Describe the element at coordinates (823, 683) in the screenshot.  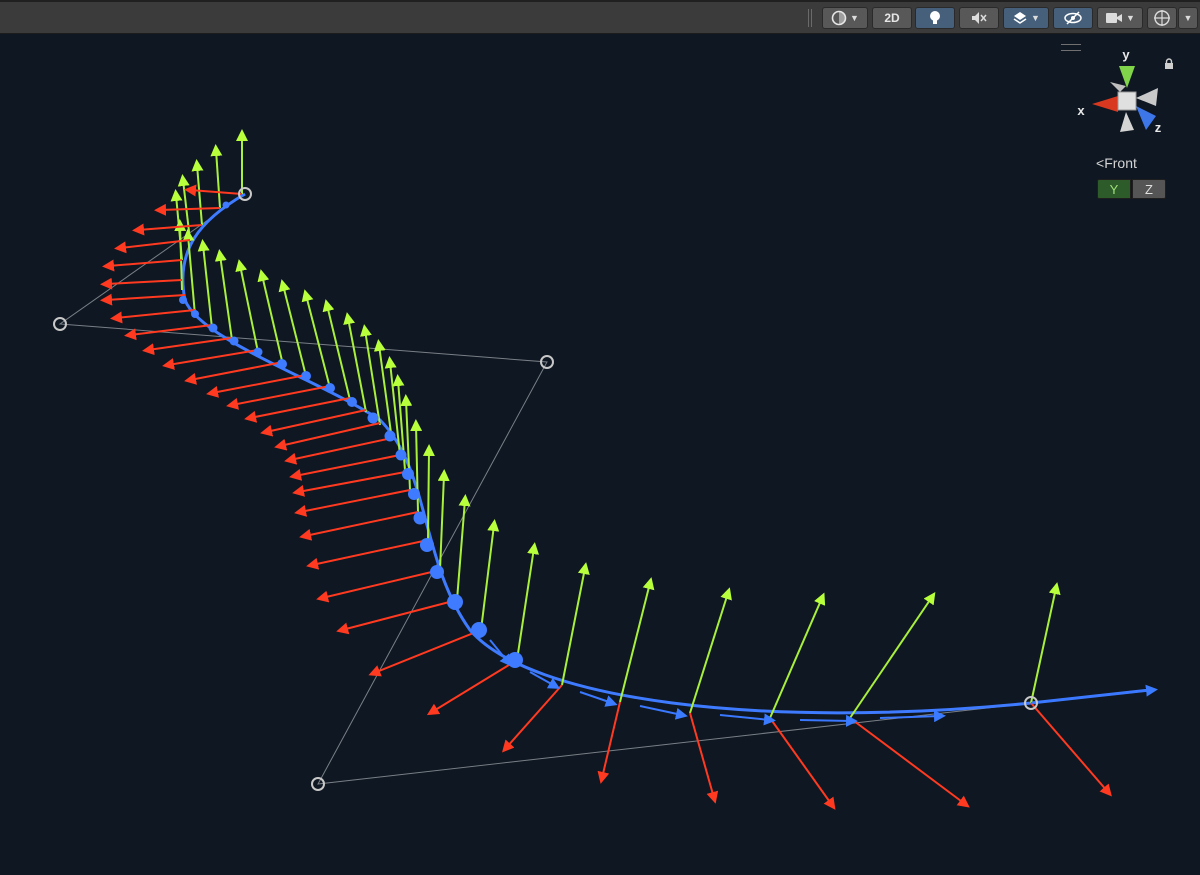
I see `forward-vectors` at that location.